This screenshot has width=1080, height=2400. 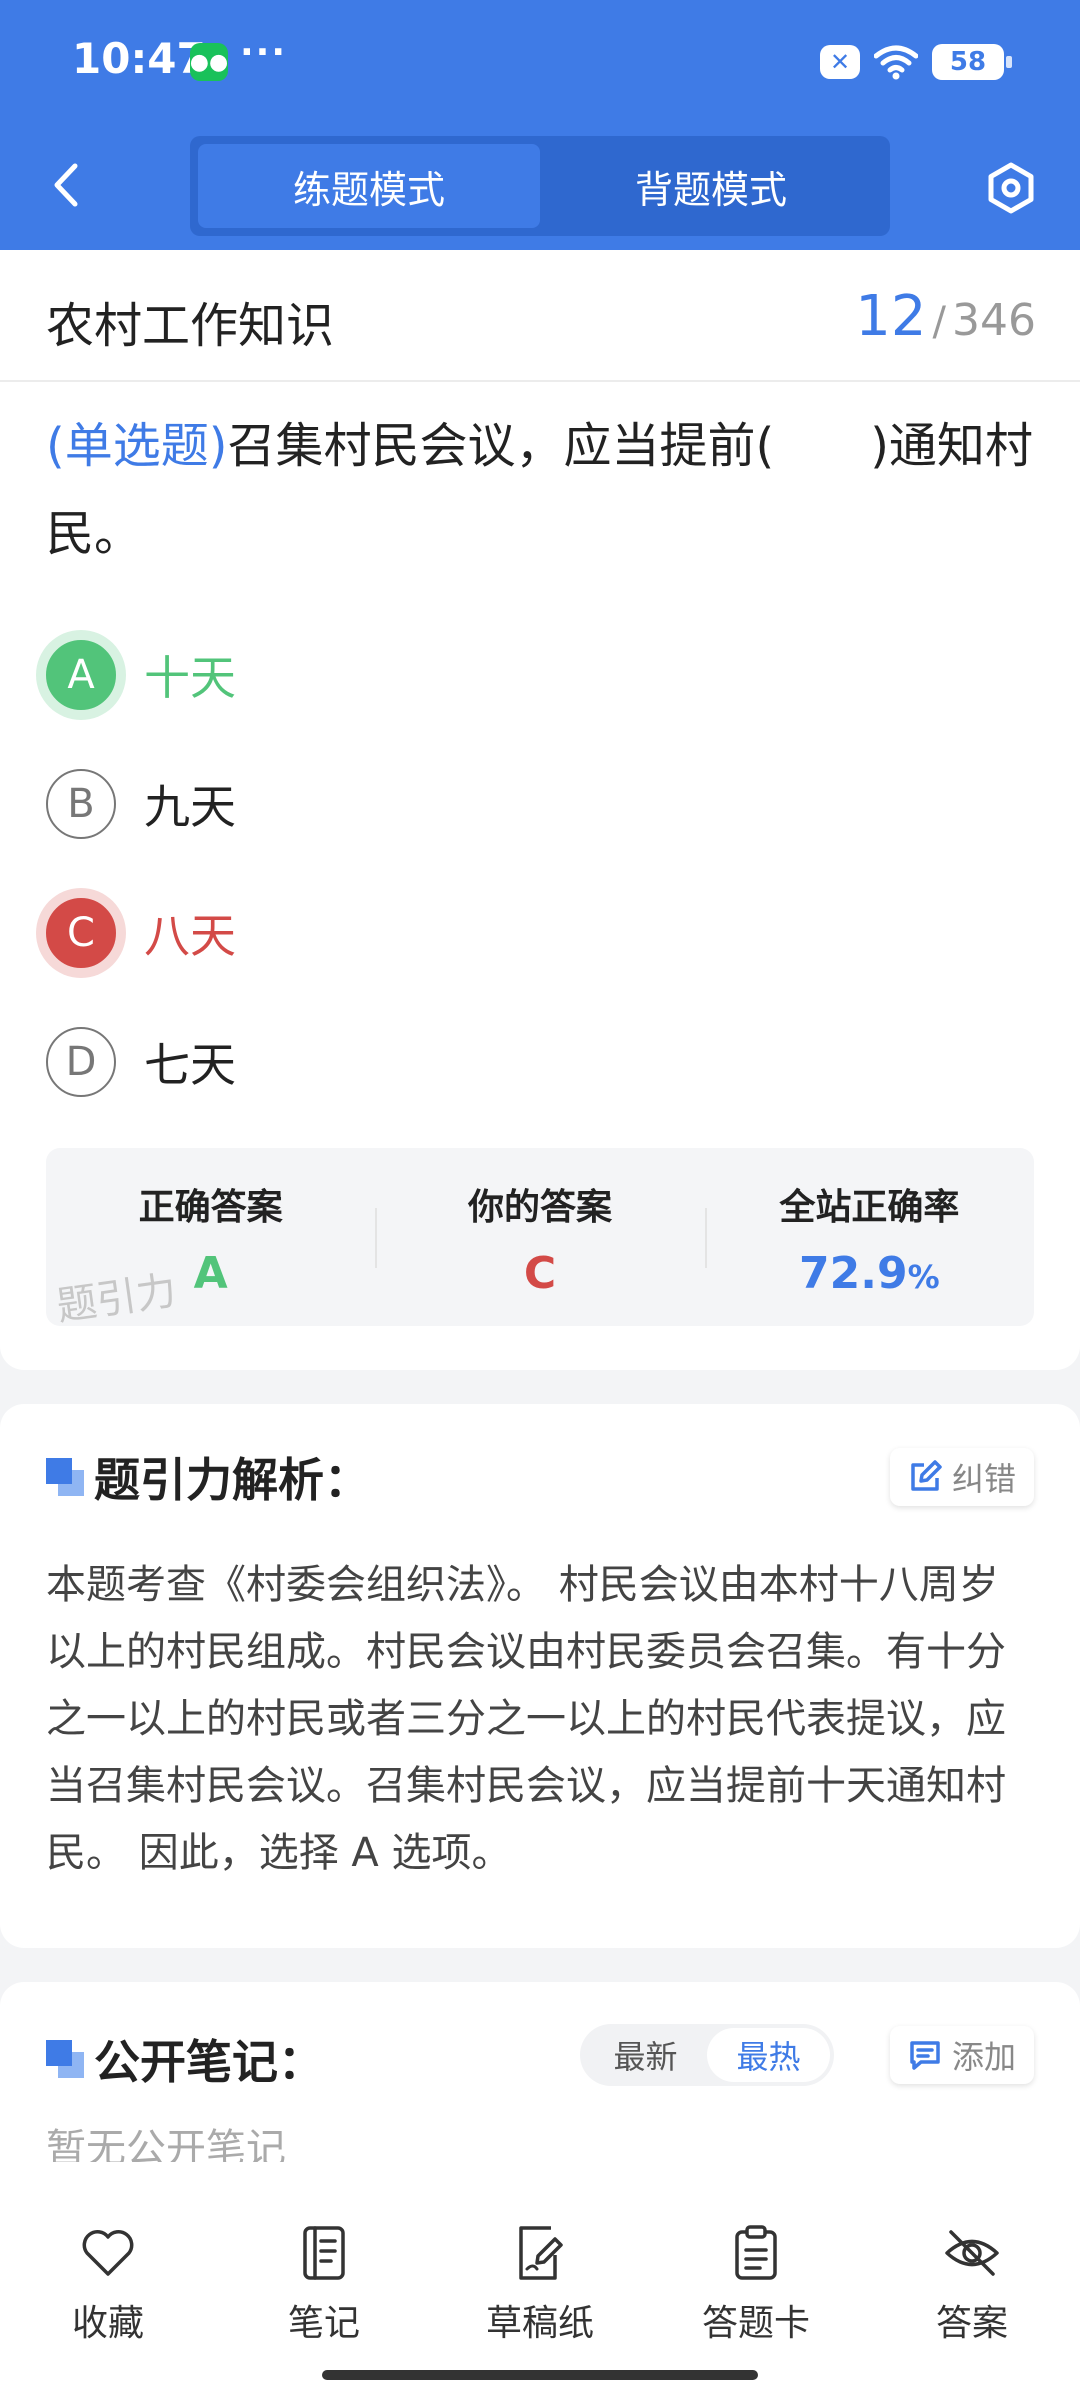 I want to click on app-header: 10:47 ●● ··· ✕ 58 练题模式 背题模式, so click(x=540, y=125).